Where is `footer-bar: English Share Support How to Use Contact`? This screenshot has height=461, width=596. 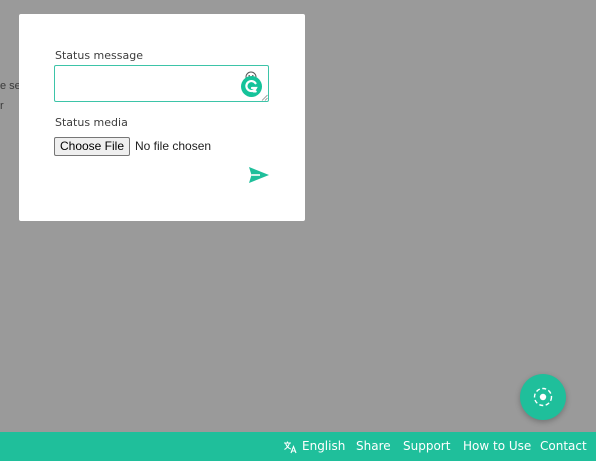
footer-bar: English Share Support How to Use Contact is located at coordinates (298, 446).